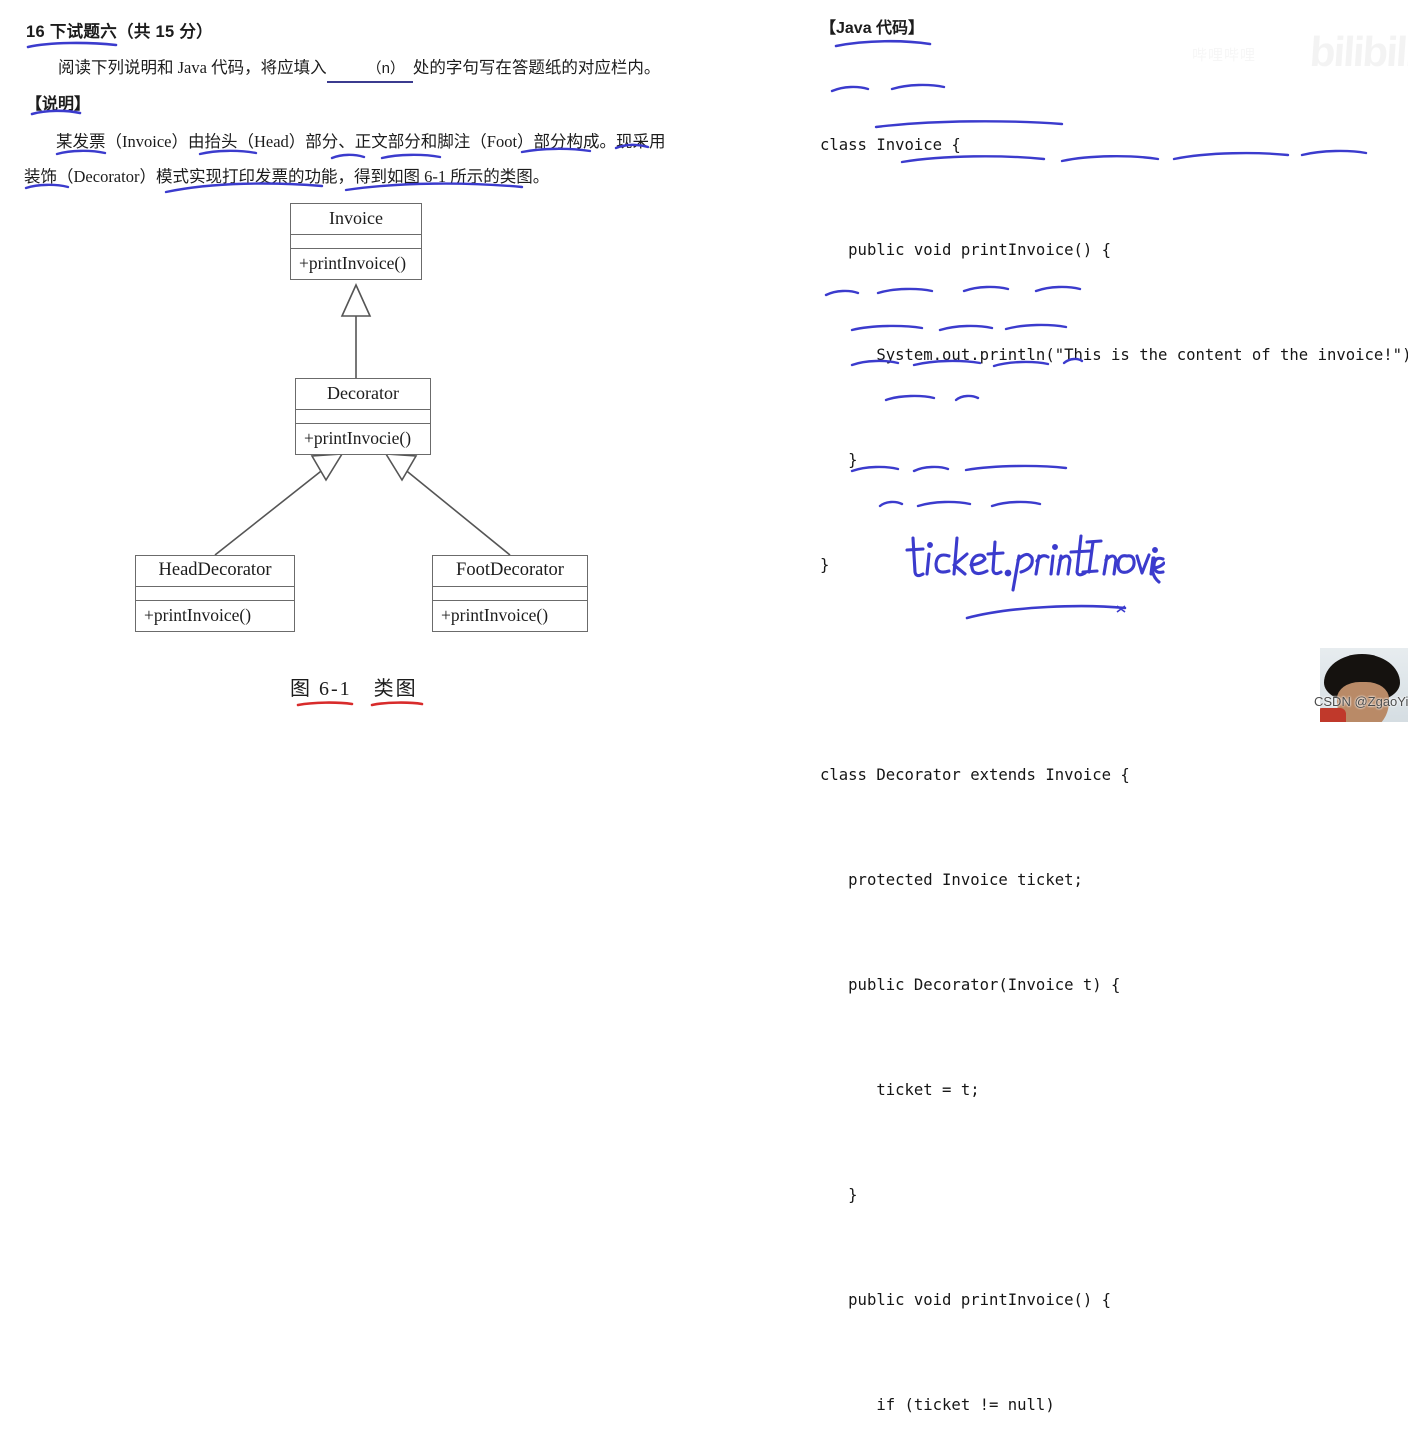 The height and width of the screenshot is (1444, 1408). What do you see at coordinates (119, 32) in the screenshot?
I see `page-title: 16 下试题六（共 15 分）` at bounding box center [119, 32].